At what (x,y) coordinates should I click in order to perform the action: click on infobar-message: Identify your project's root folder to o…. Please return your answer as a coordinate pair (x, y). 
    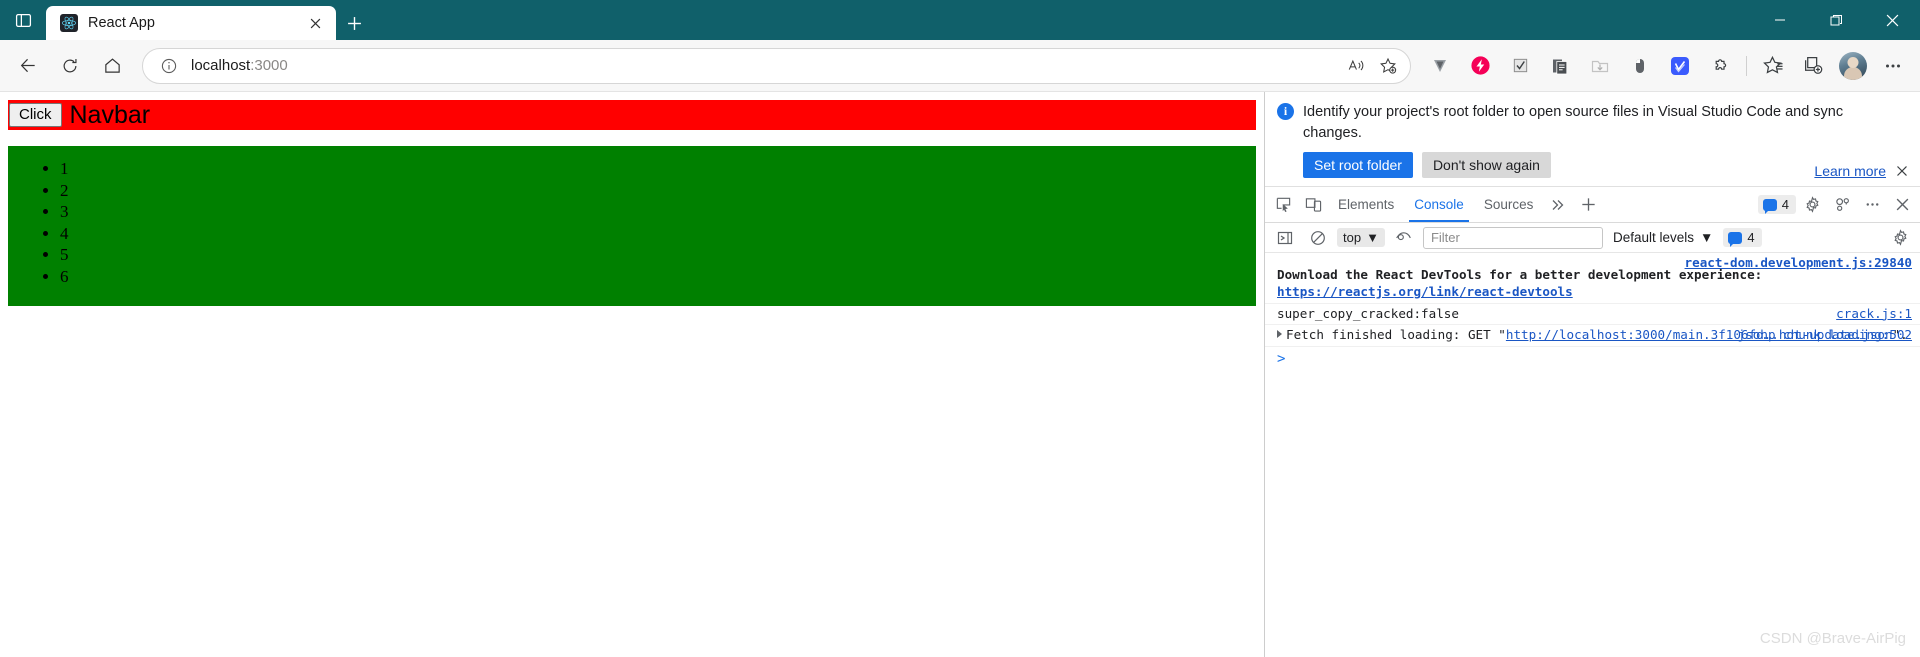
    Looking at the image, I should click on (1573, 122).